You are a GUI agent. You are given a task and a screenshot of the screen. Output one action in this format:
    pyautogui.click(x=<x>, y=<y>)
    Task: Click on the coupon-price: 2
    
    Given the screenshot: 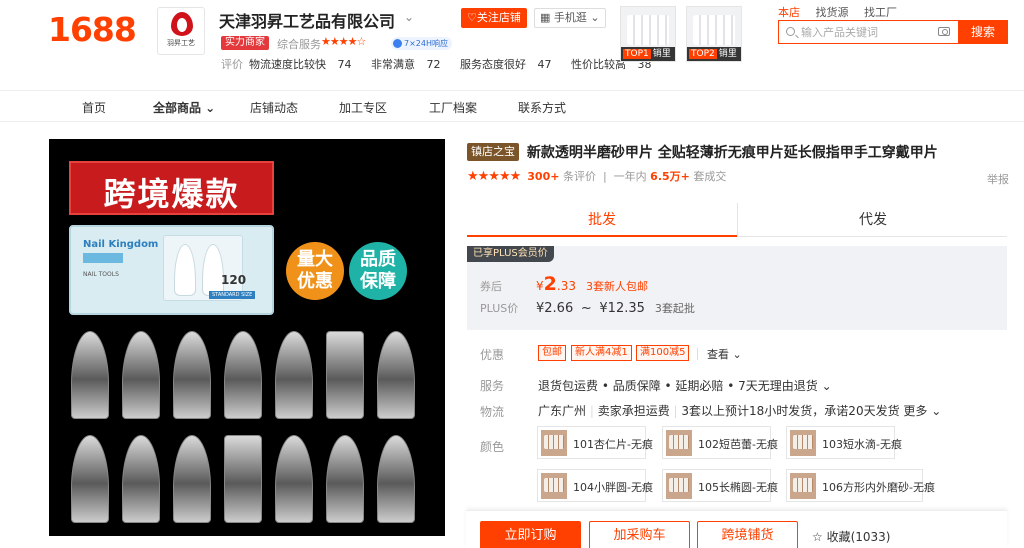 What is the action you would take?
    pyautogui.click(x=550, y=284)
    